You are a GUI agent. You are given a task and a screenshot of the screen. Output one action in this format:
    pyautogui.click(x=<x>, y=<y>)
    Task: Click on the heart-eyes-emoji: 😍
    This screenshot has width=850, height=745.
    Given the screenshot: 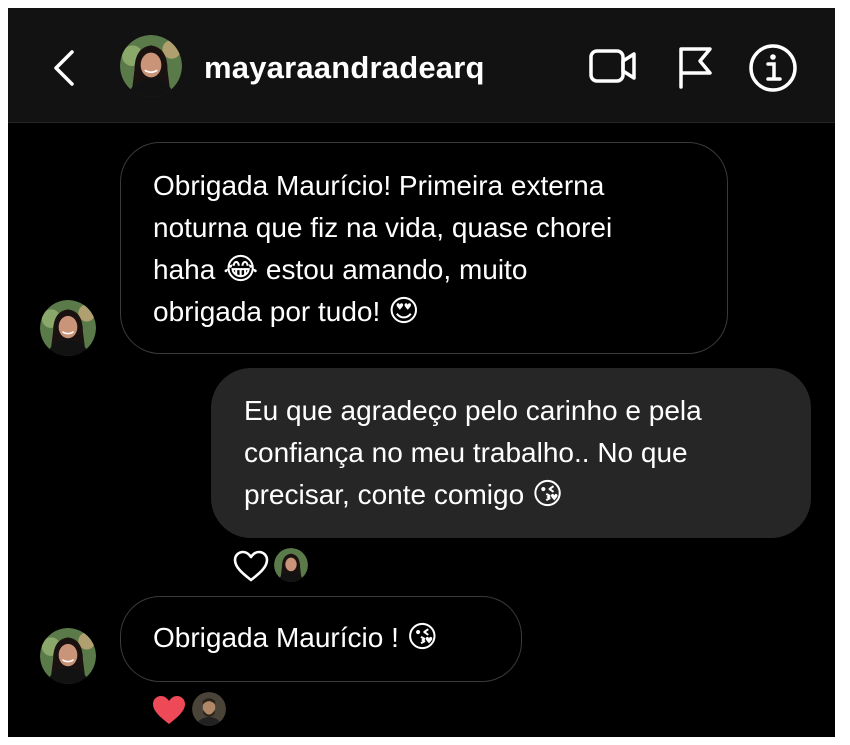 What is the action you would take?
    pyautogui.click(x=404, y=311)
    